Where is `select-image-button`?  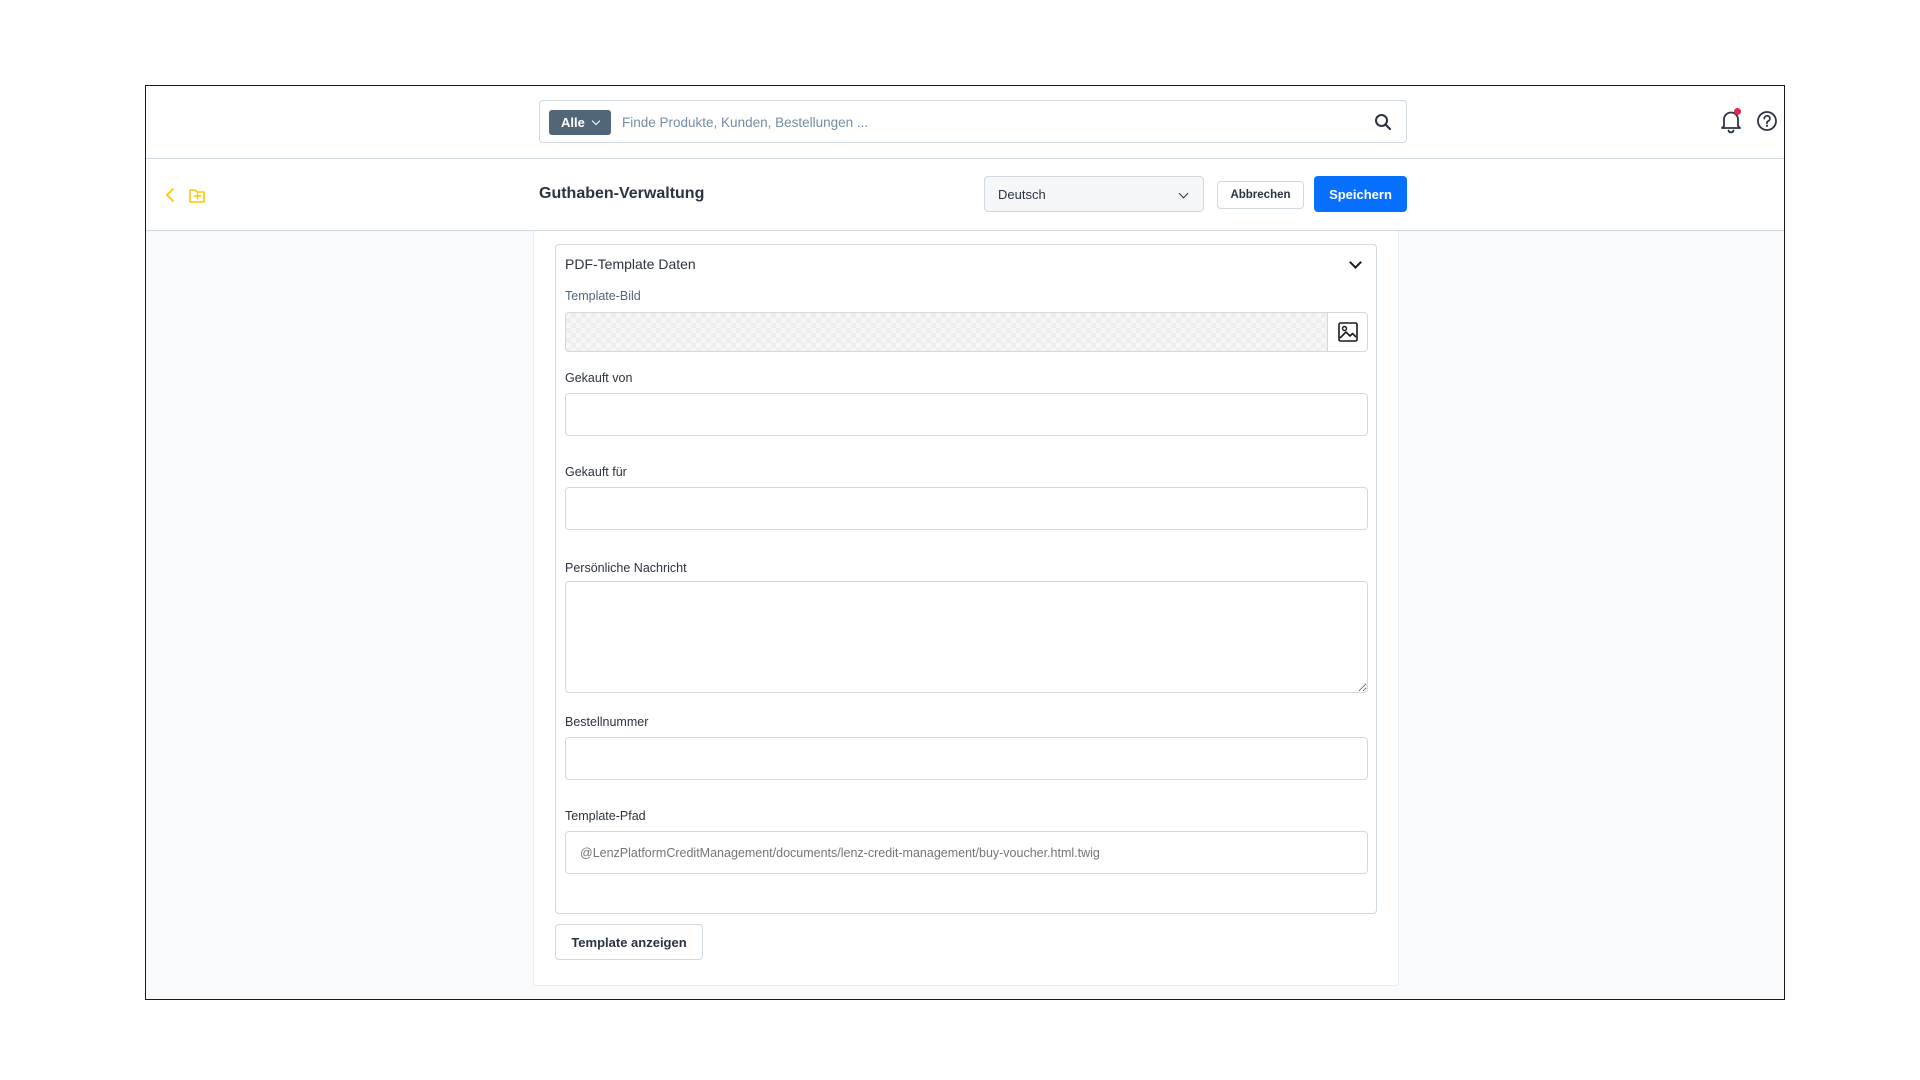 select-image-button is located at coordinates (1347, 332).